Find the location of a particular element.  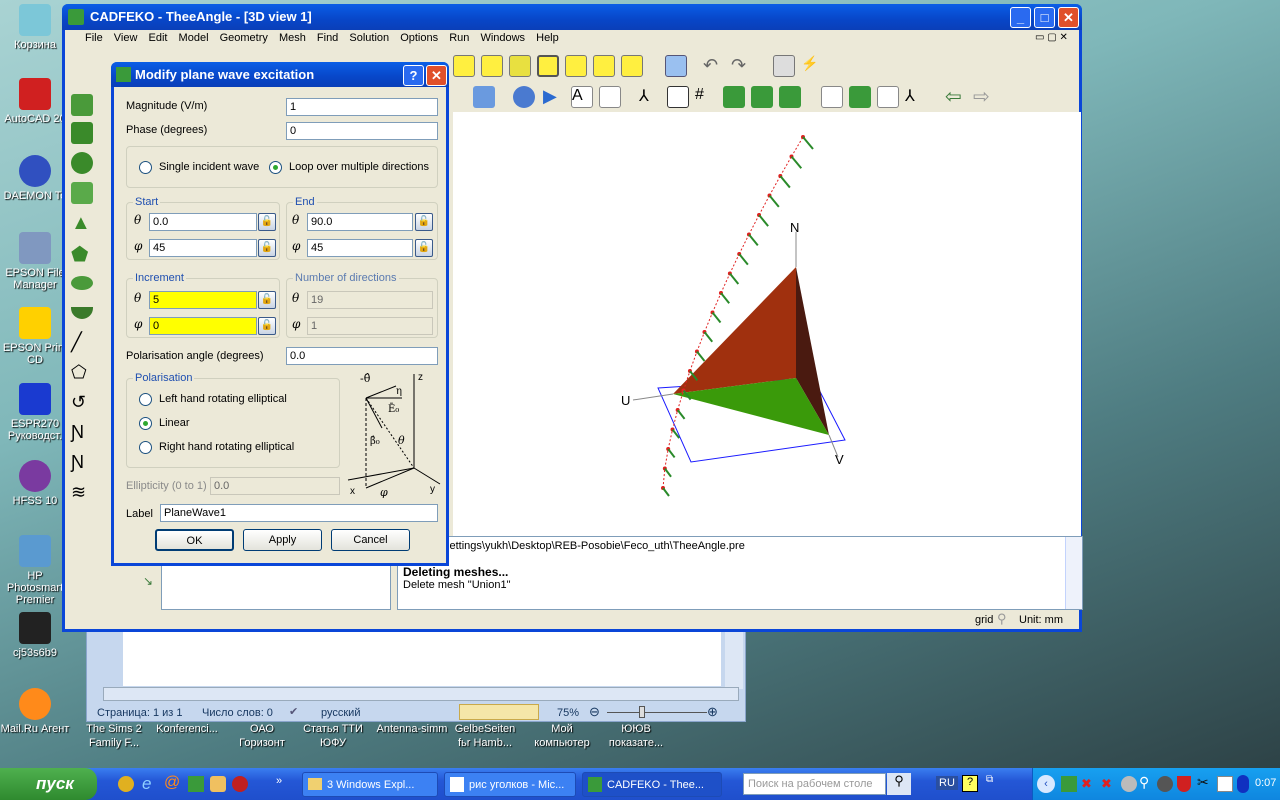

linear-label: Linear is located at coordinates (174, 423).